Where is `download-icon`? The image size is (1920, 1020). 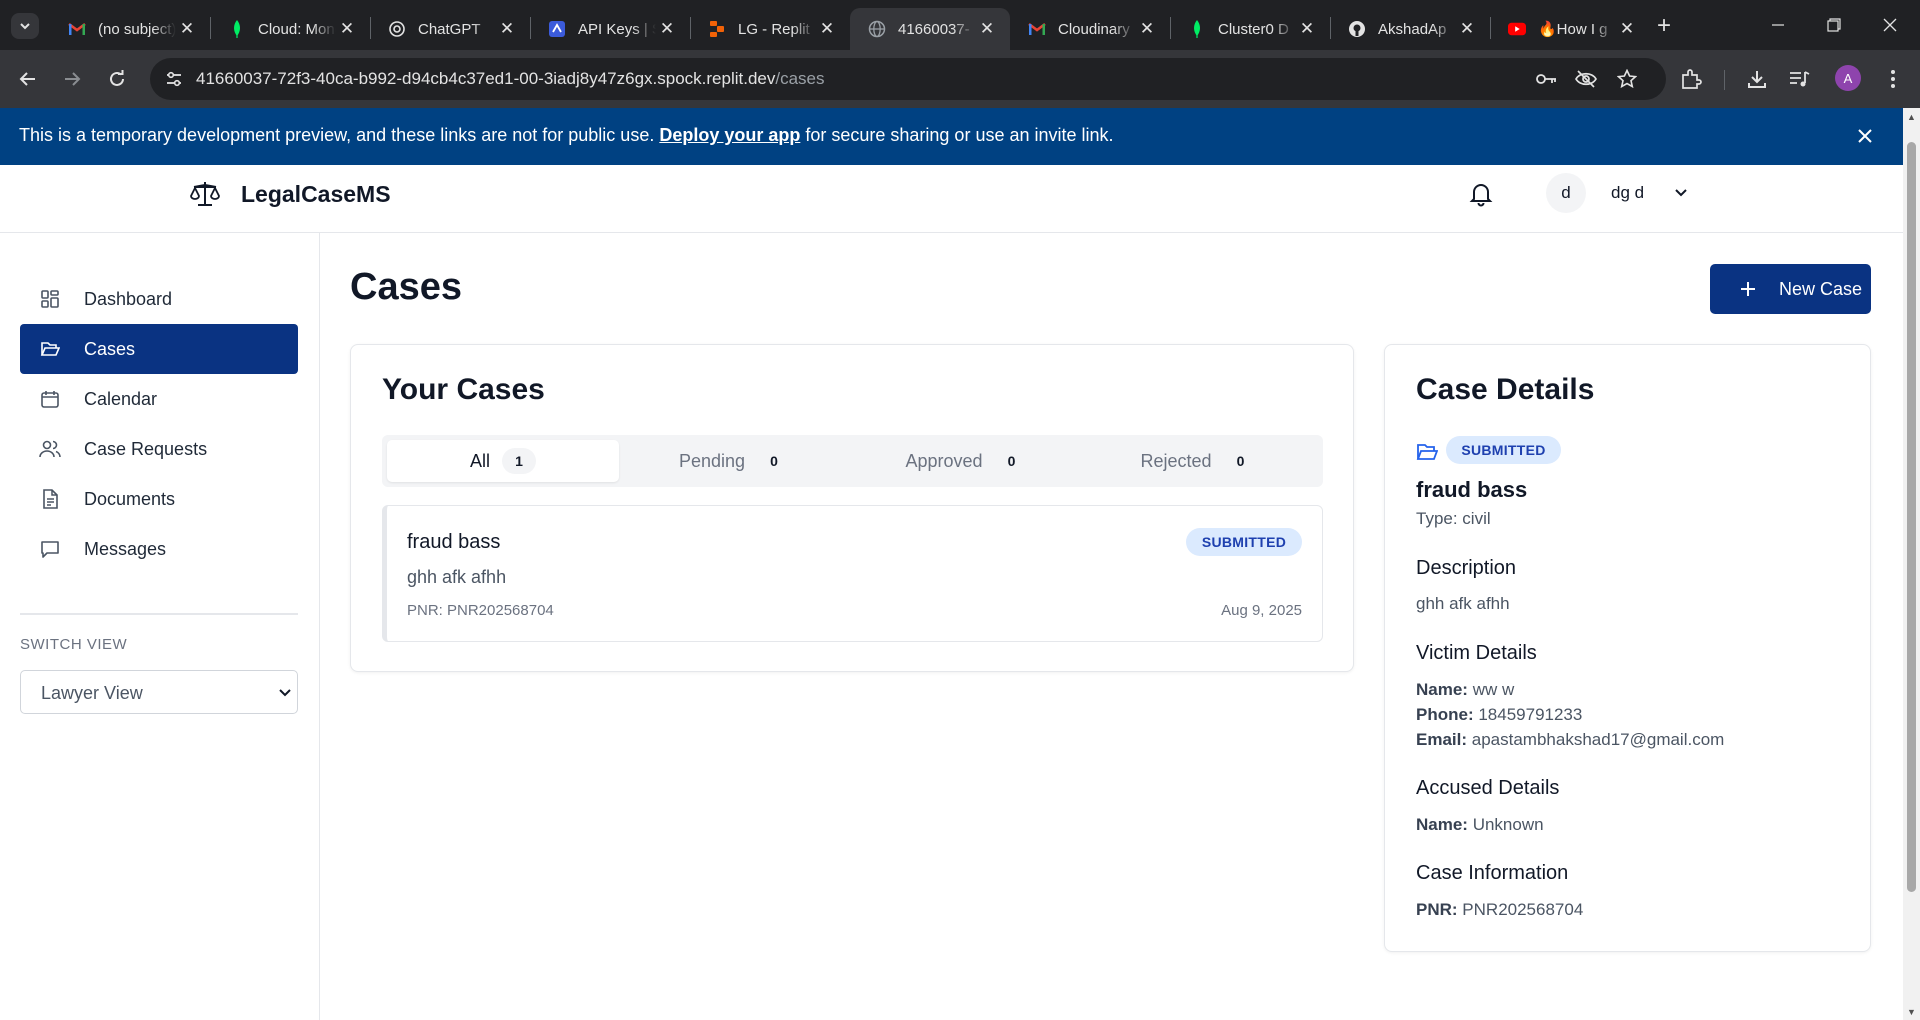 download-icon is located at coordinates (1757, 79).